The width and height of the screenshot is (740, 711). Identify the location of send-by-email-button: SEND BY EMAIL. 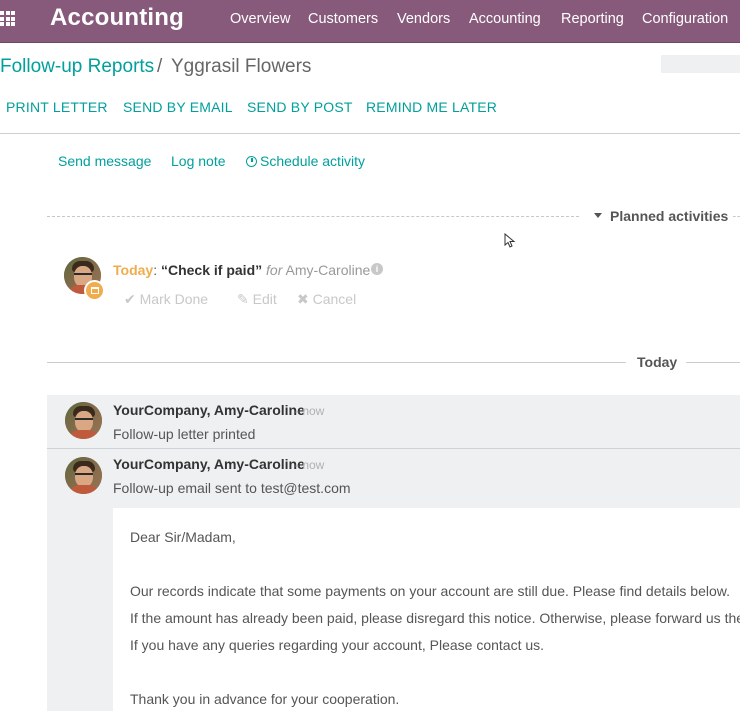
(178, 107).